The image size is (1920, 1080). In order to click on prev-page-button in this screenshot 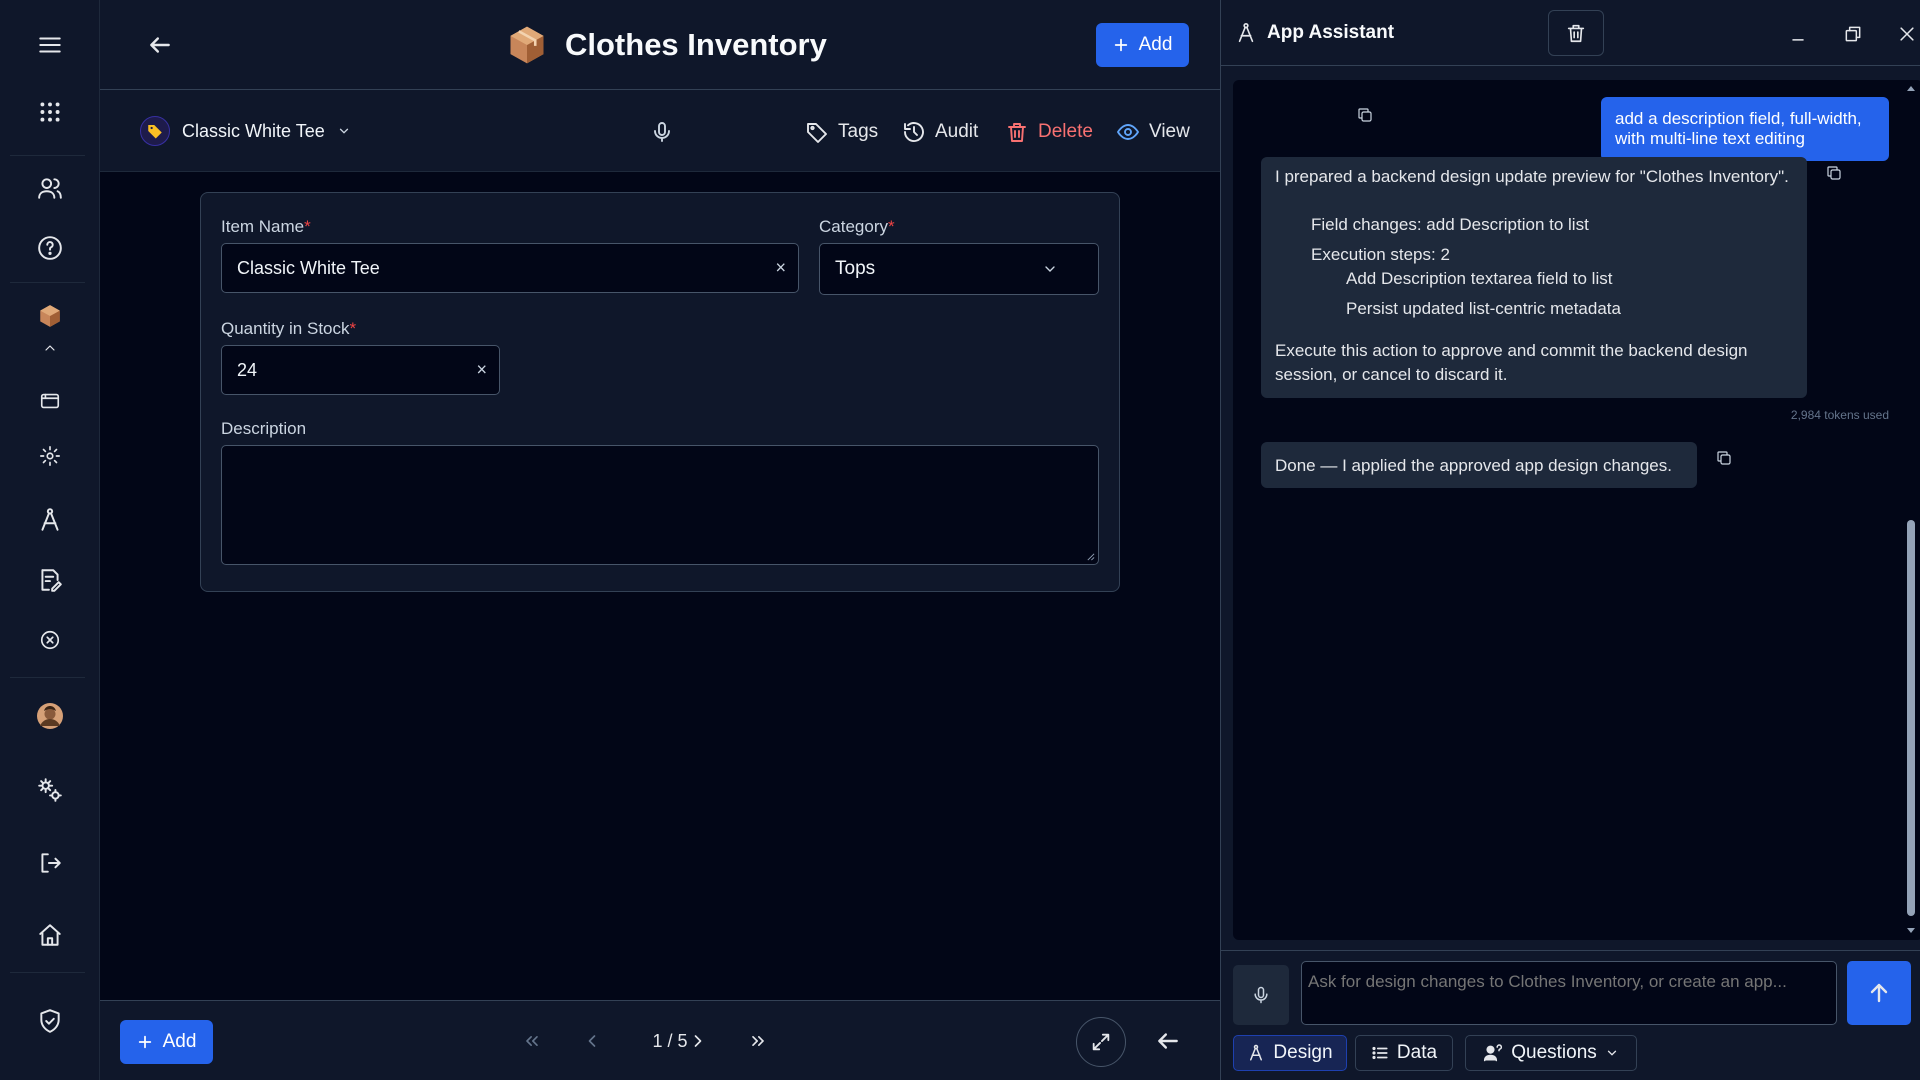, I will do `click(592, 1041)`.